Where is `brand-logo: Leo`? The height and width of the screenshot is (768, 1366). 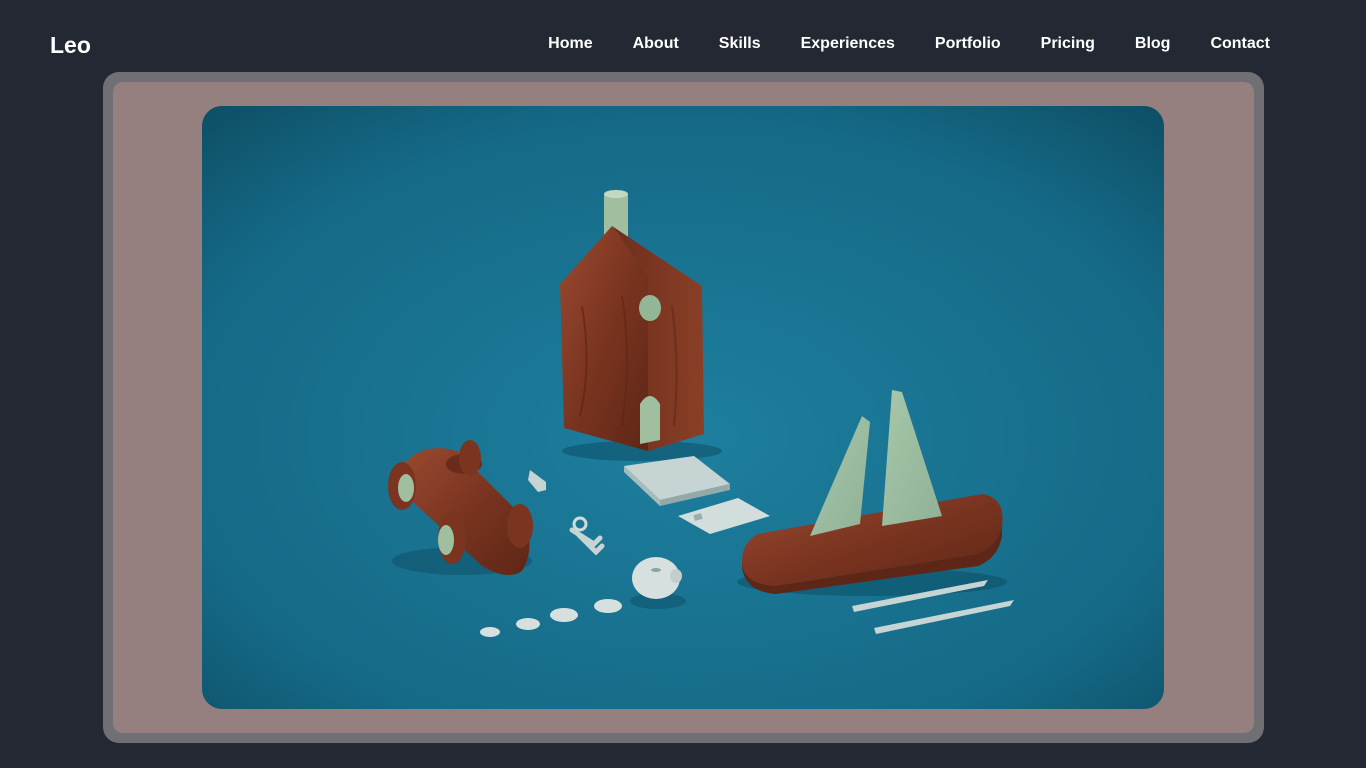
brand-logo: Leo is located at coordinates (70, 45).